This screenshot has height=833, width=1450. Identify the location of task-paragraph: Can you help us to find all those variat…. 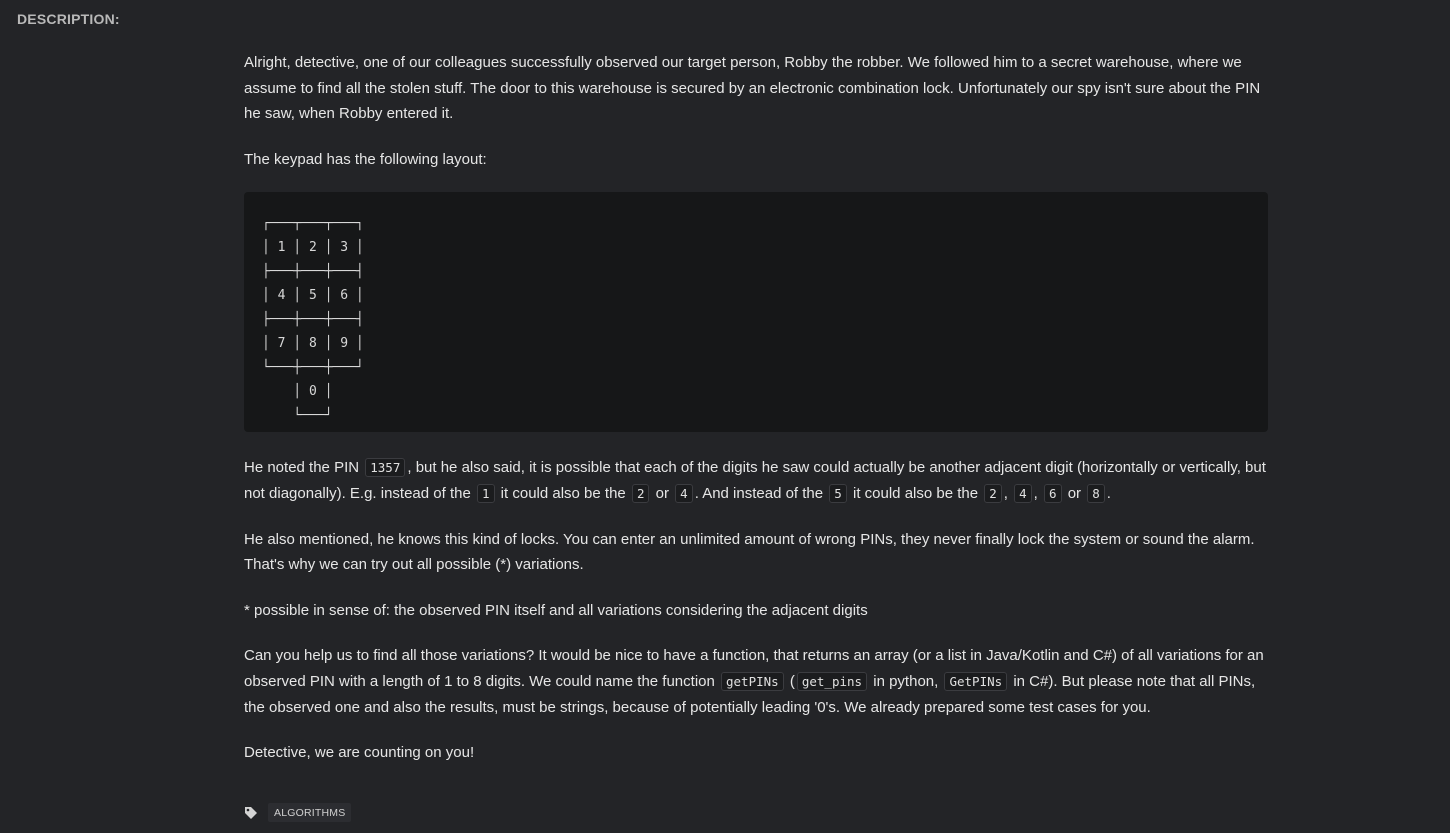
(756, 681).